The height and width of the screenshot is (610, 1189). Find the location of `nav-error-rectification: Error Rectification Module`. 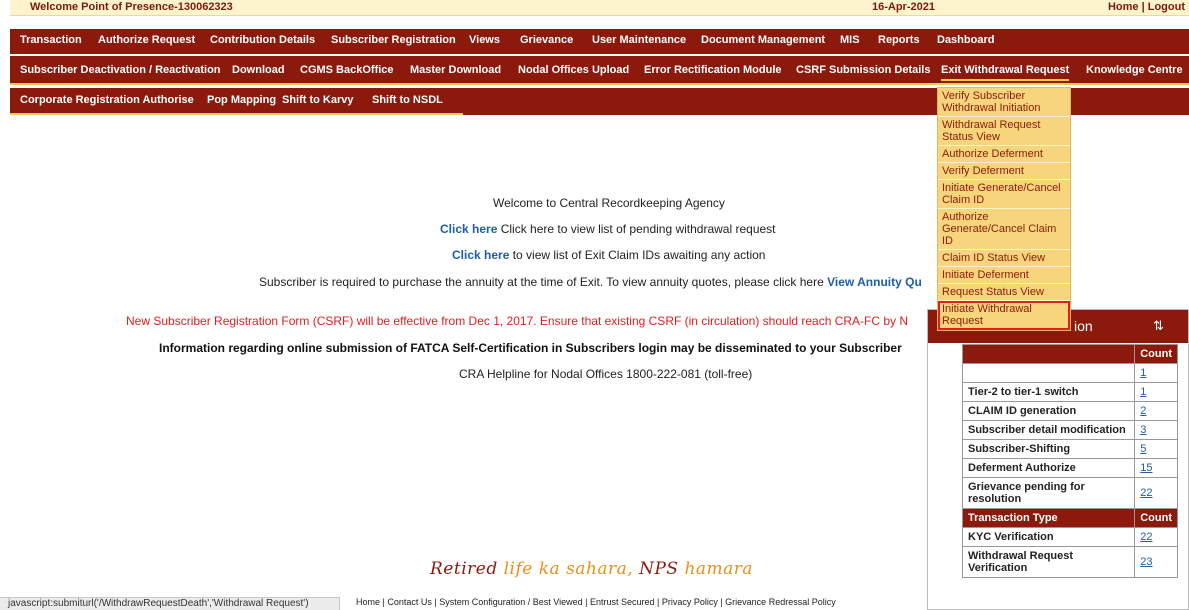

nav-error-rectification: Error Rectification Module is located at coordinates (713, 70).